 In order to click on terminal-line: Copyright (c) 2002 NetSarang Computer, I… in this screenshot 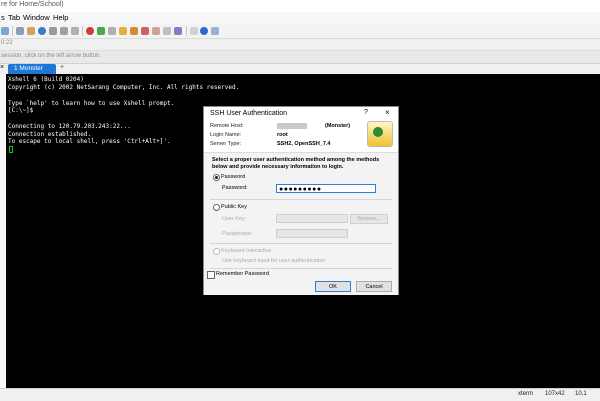, I will do `click(124, 87)`.